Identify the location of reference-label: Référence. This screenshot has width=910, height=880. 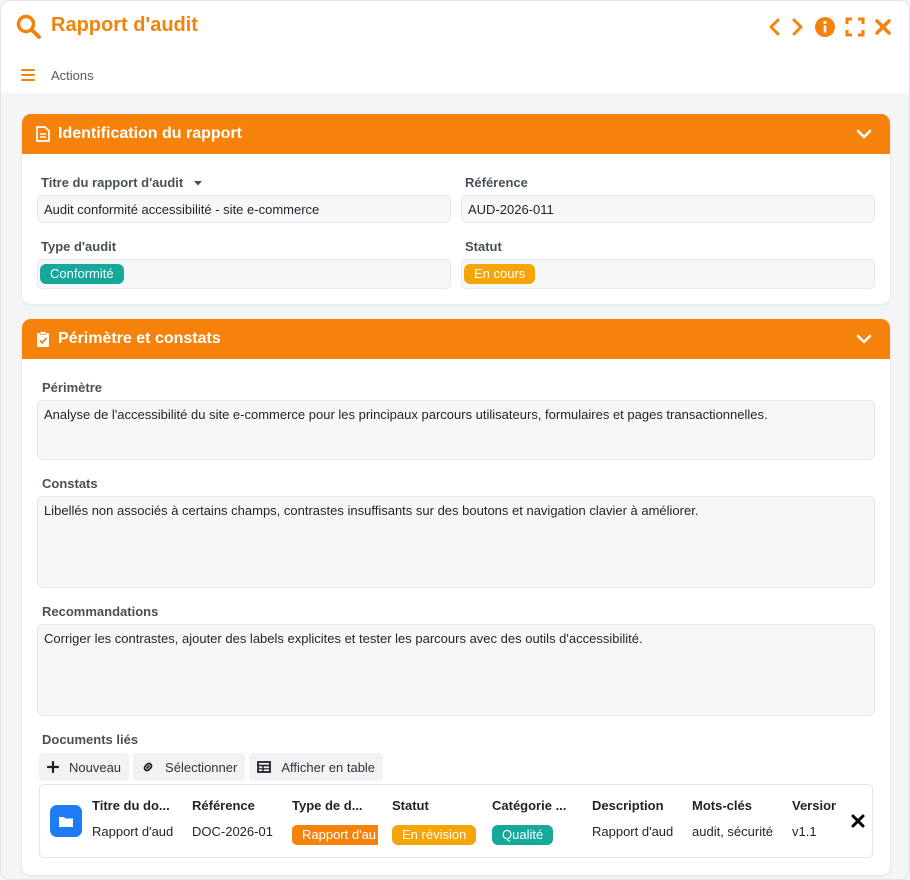
(496, 182).